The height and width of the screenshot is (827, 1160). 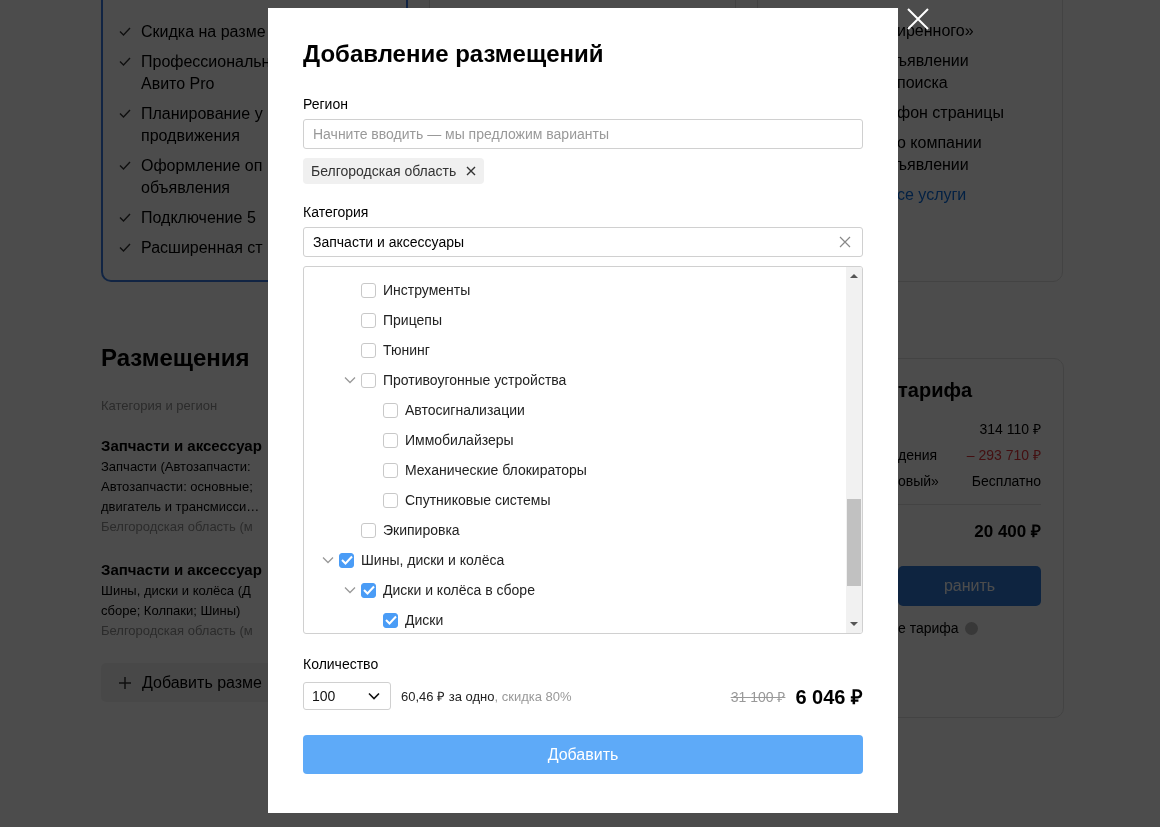 What do you see at coordinates (918, 455) in the screenshot?
I see `summary-label: дения` at bounding box center [918, 455].